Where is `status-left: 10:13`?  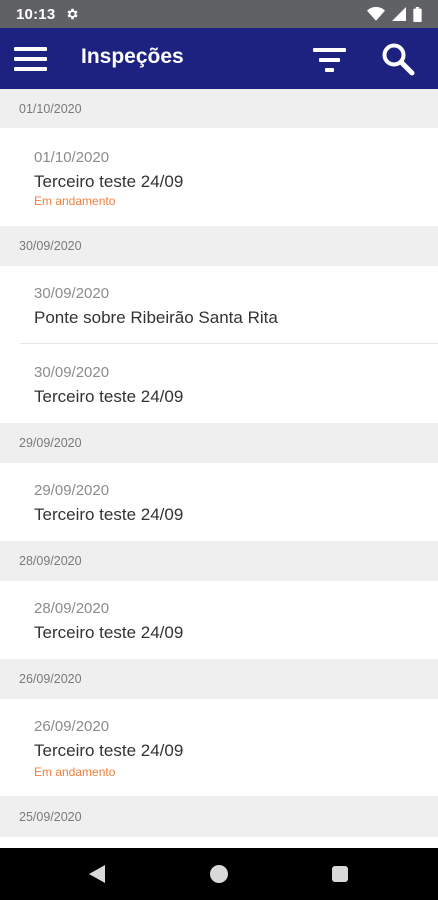 status-left: 10:13 is located at coordinates (47, 14).